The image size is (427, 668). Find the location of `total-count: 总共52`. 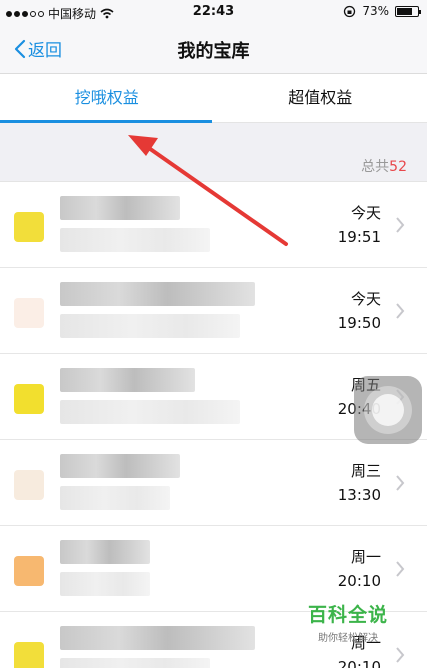

total-count: 总共52 is located at coordinates (384, 166).